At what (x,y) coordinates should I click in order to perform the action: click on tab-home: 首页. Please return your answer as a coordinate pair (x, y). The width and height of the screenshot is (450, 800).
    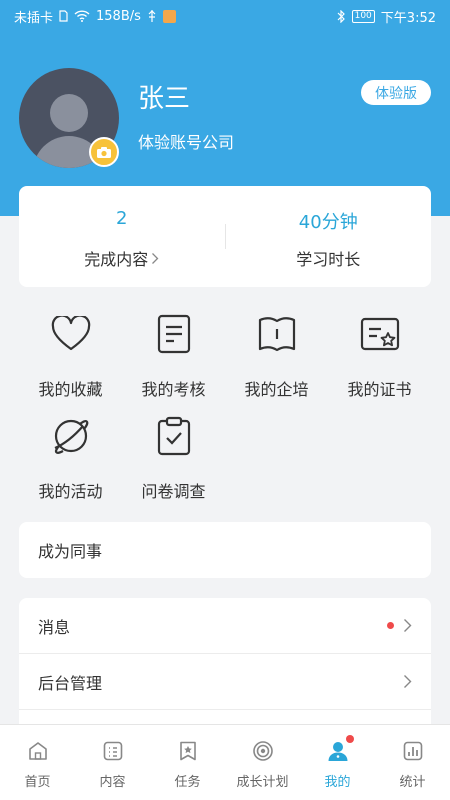
    Looking at the image, I should click on (37, 762).